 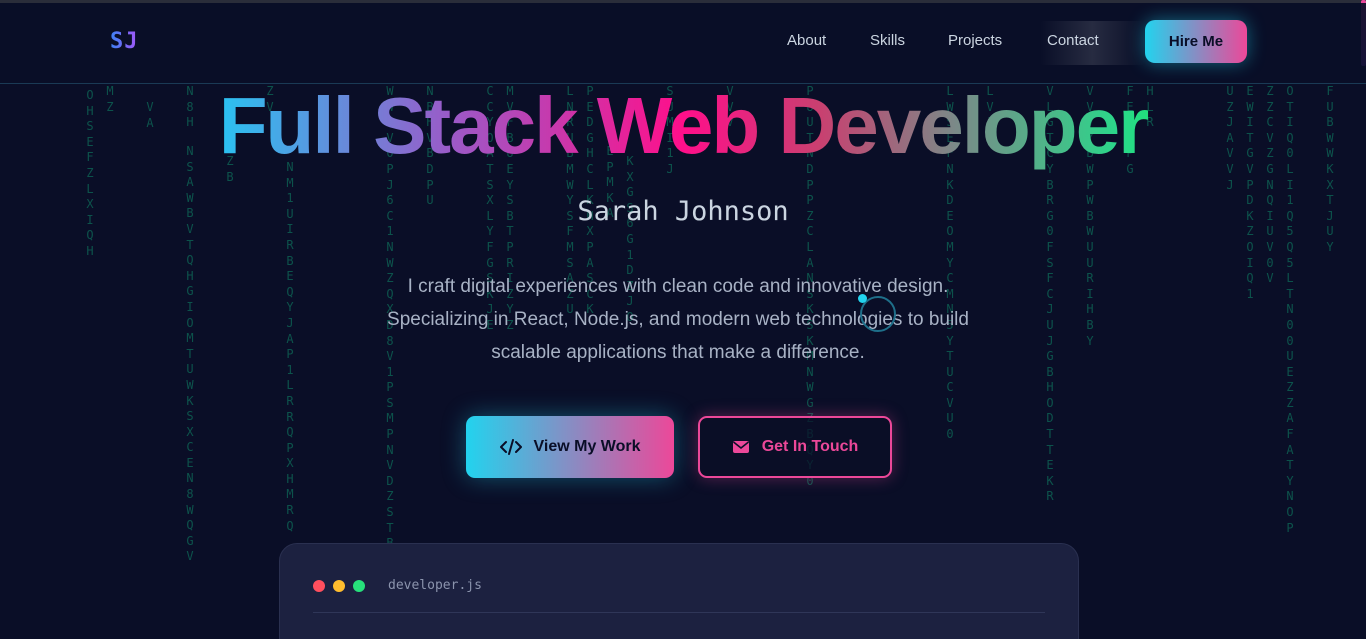 I want to click on maximize-dot, so click(x=359, y=586).